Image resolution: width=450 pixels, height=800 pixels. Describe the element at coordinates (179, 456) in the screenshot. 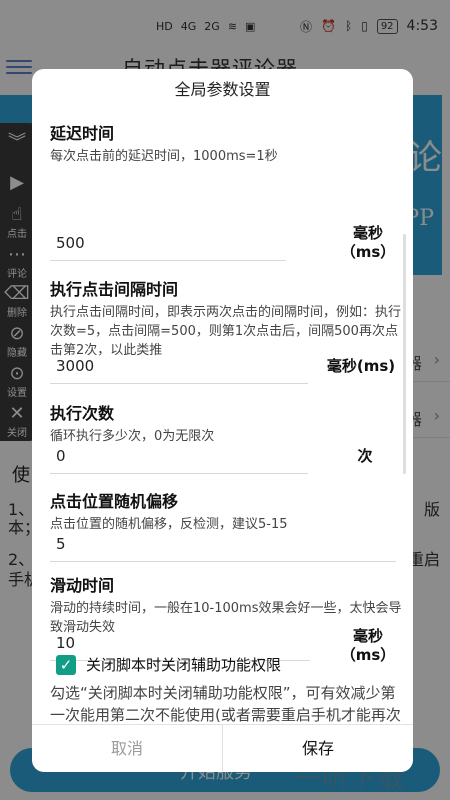

I see `count-input: 0` at that location.